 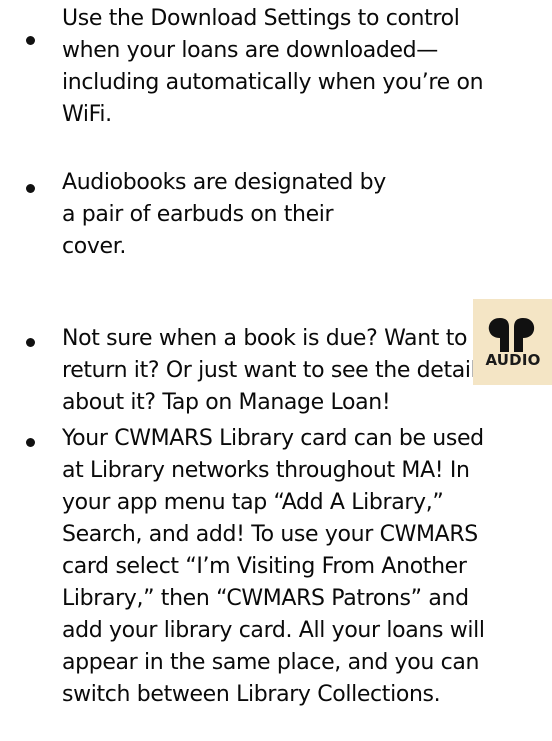 What do you see at coordinates (513, 360) in the screenshot?
I see `audio-label: AUDIO` at bounding box center [513, 360].